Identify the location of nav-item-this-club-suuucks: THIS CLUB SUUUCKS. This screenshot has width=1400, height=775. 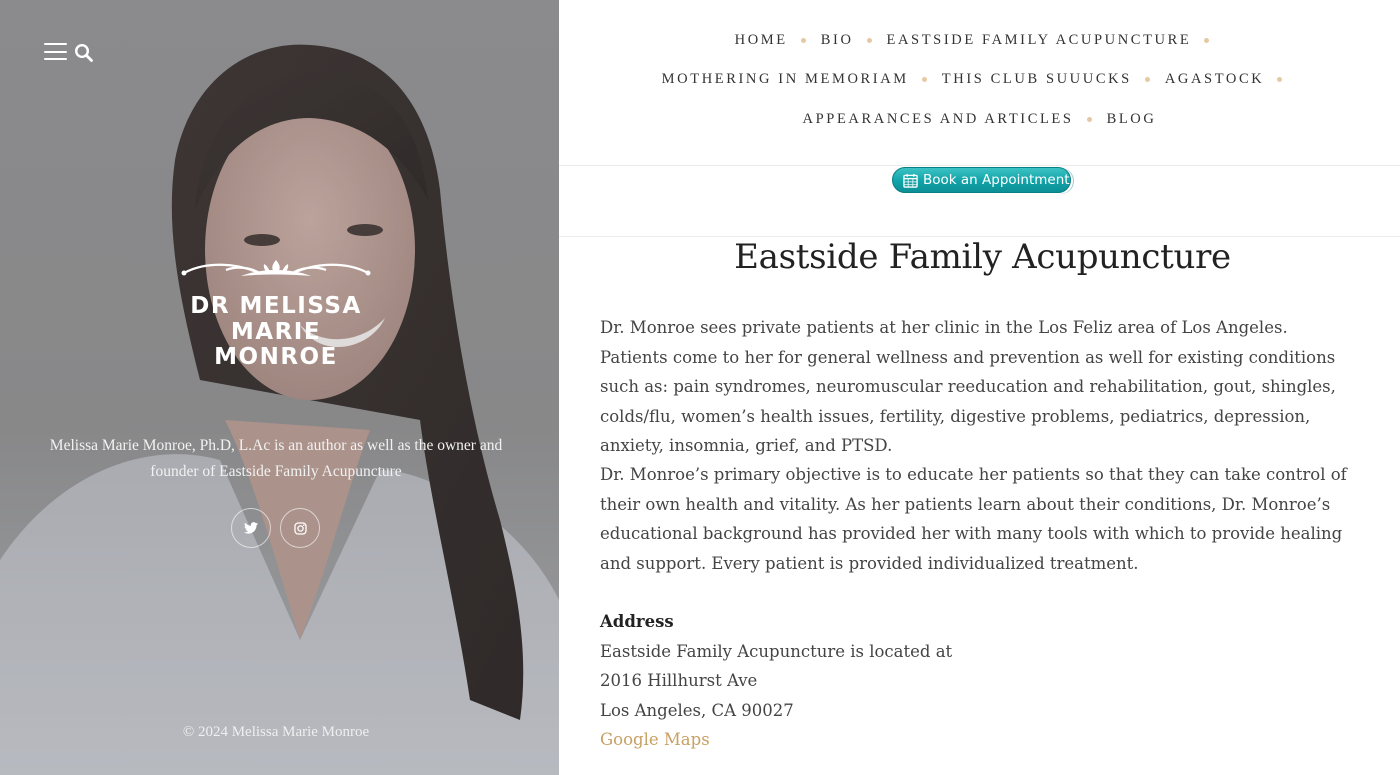
(1037, 79).